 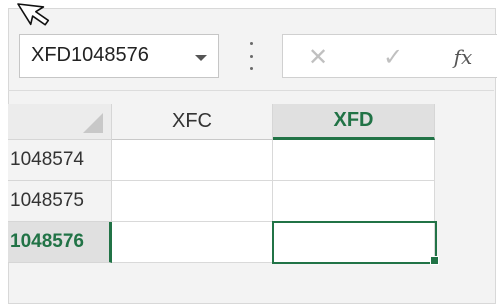 I want to click on fx-label: fx, so click(x=463, y=57).